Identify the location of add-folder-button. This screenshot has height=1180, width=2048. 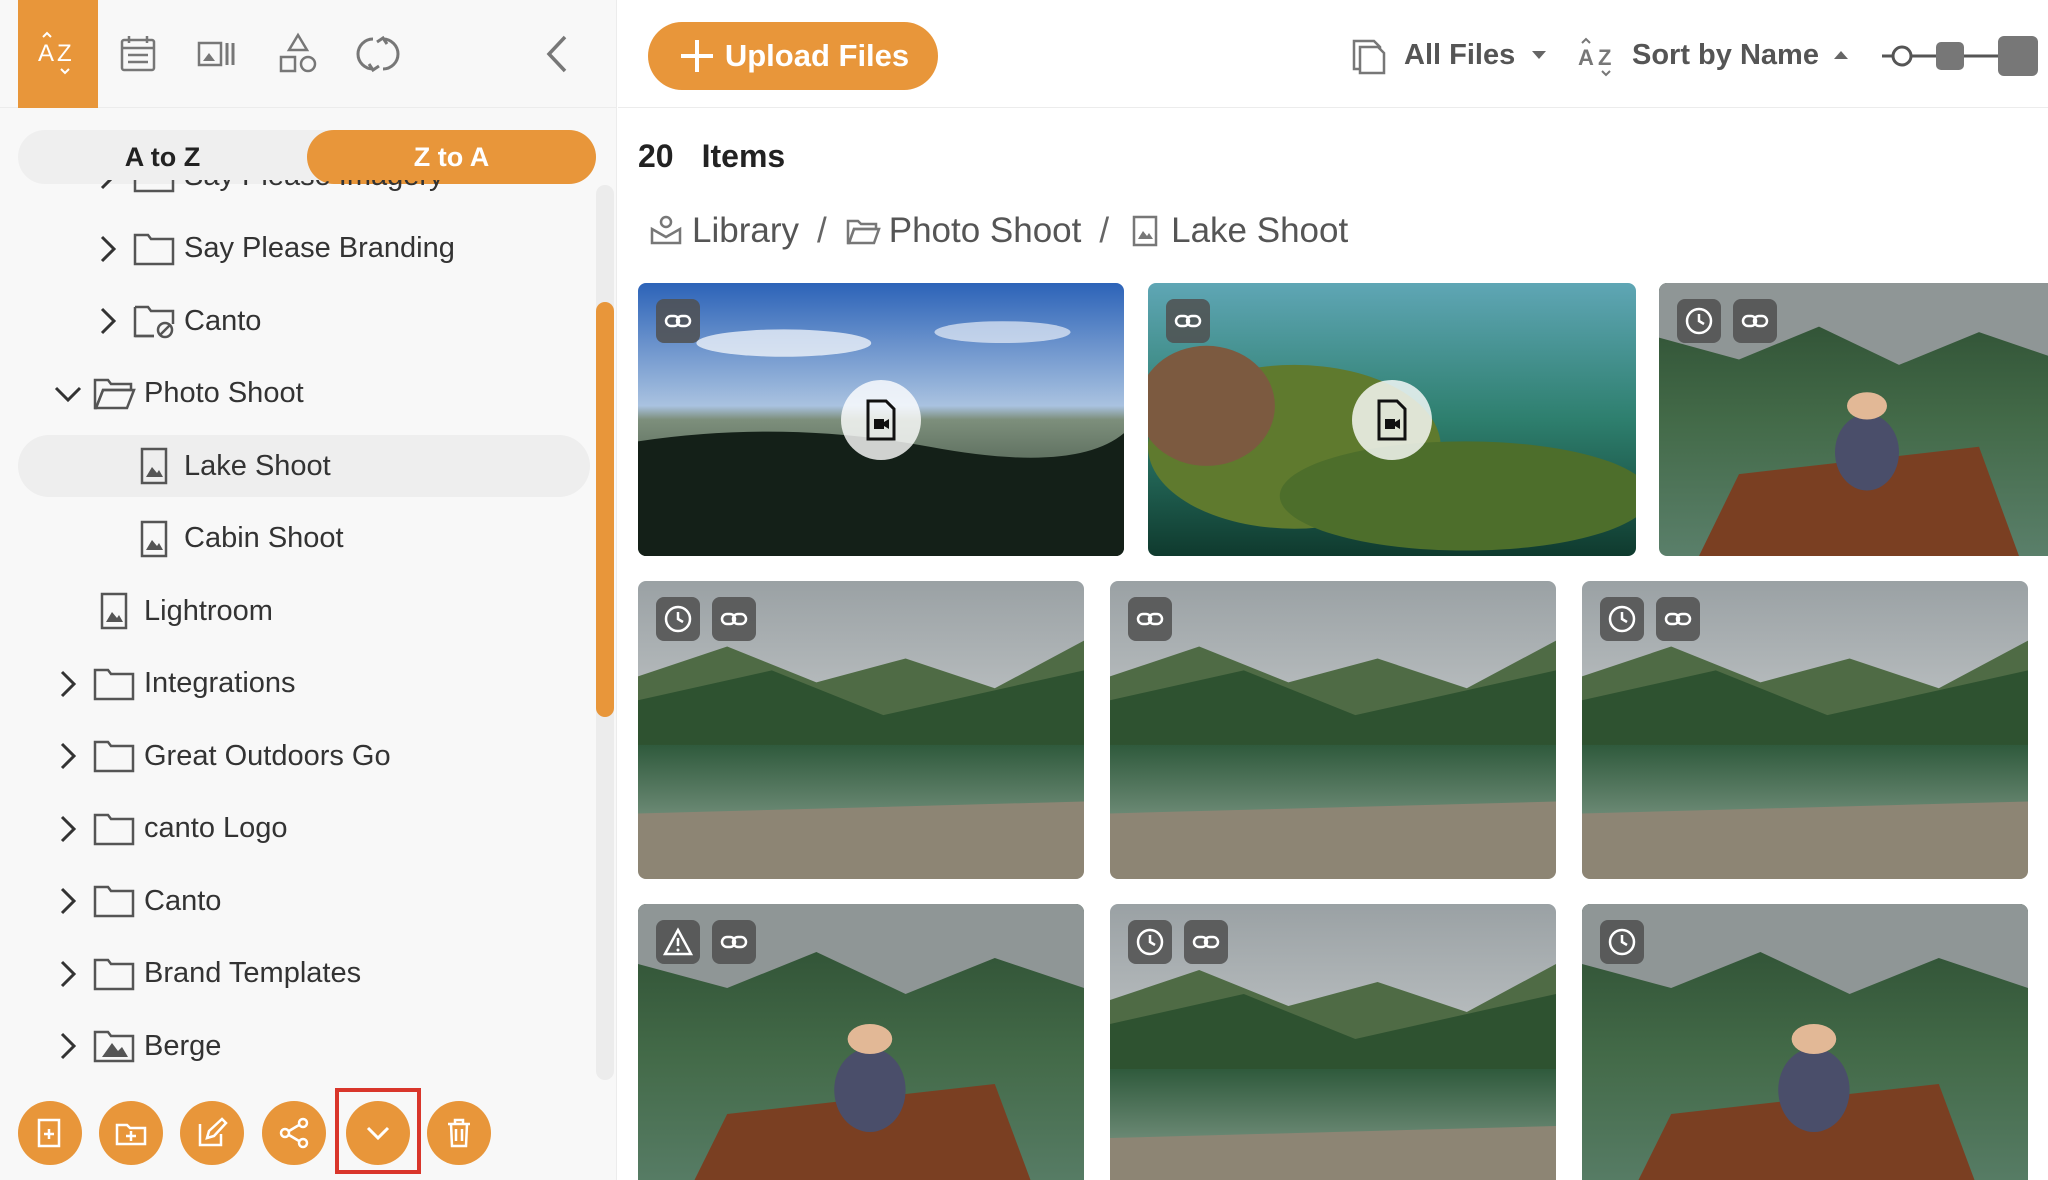
(131, 1133).